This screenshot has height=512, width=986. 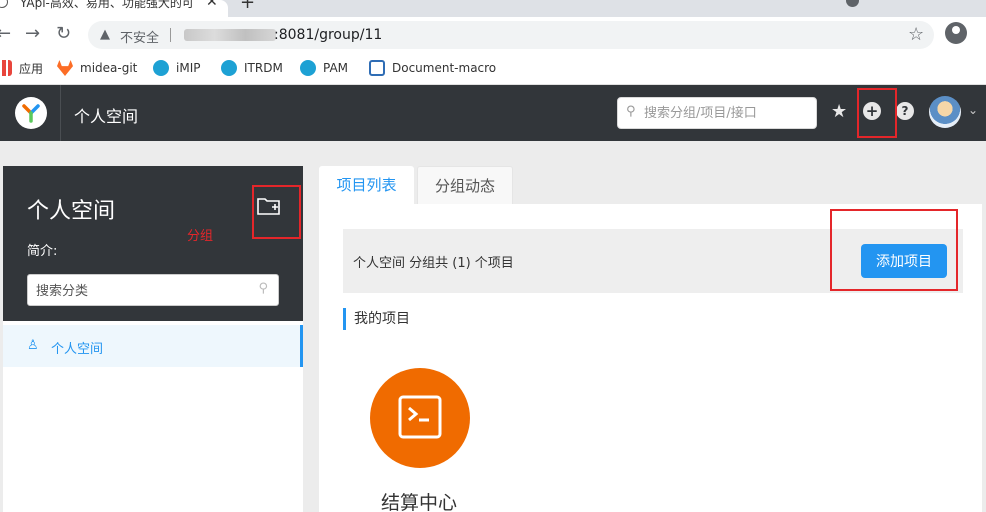 I want to click on profile-icon, so click(x=956, y=33).